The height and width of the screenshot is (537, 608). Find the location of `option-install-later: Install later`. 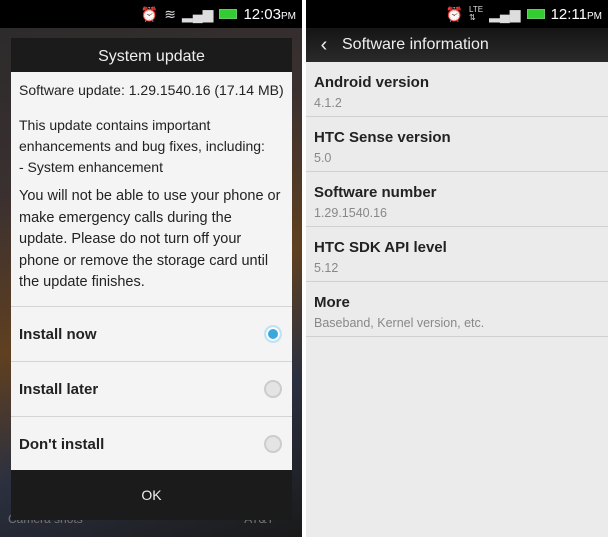

option-install-later: Install later is located at coordinates (151, 388).